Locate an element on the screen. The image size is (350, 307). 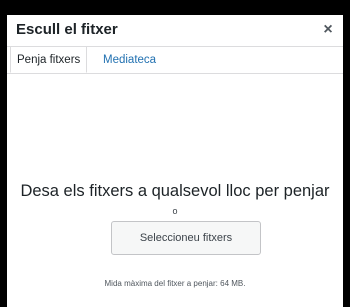
modal-tabs: Penja fitxers Mediateca is located at coordinates (175, 60).